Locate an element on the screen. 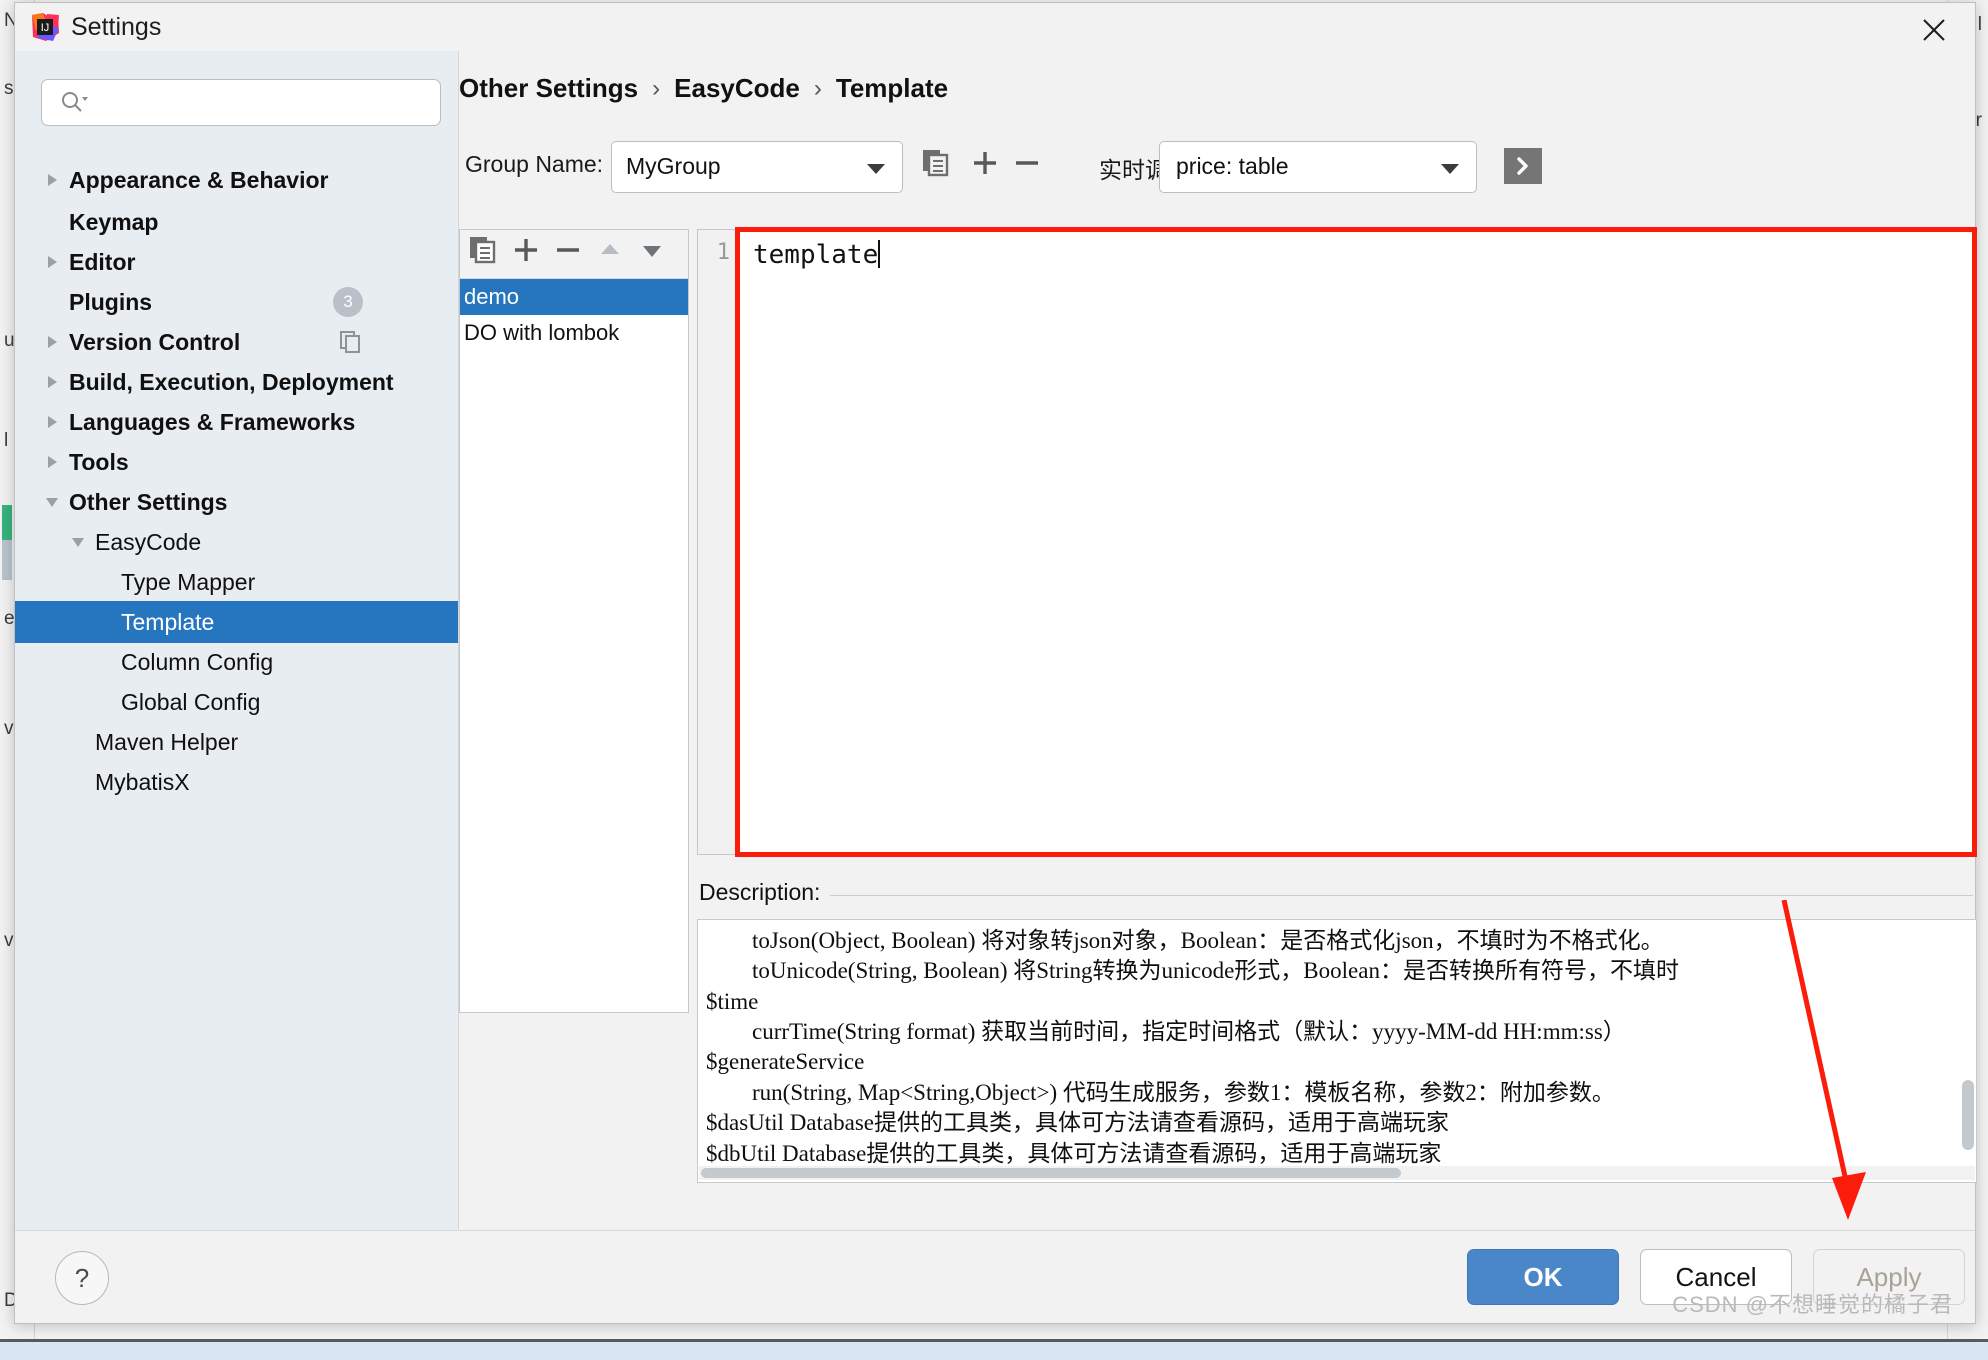 The width and height of the screenshot is (1988, 1360). sidebar-item-global-config: Global Config is located at coordinates (236, 702).